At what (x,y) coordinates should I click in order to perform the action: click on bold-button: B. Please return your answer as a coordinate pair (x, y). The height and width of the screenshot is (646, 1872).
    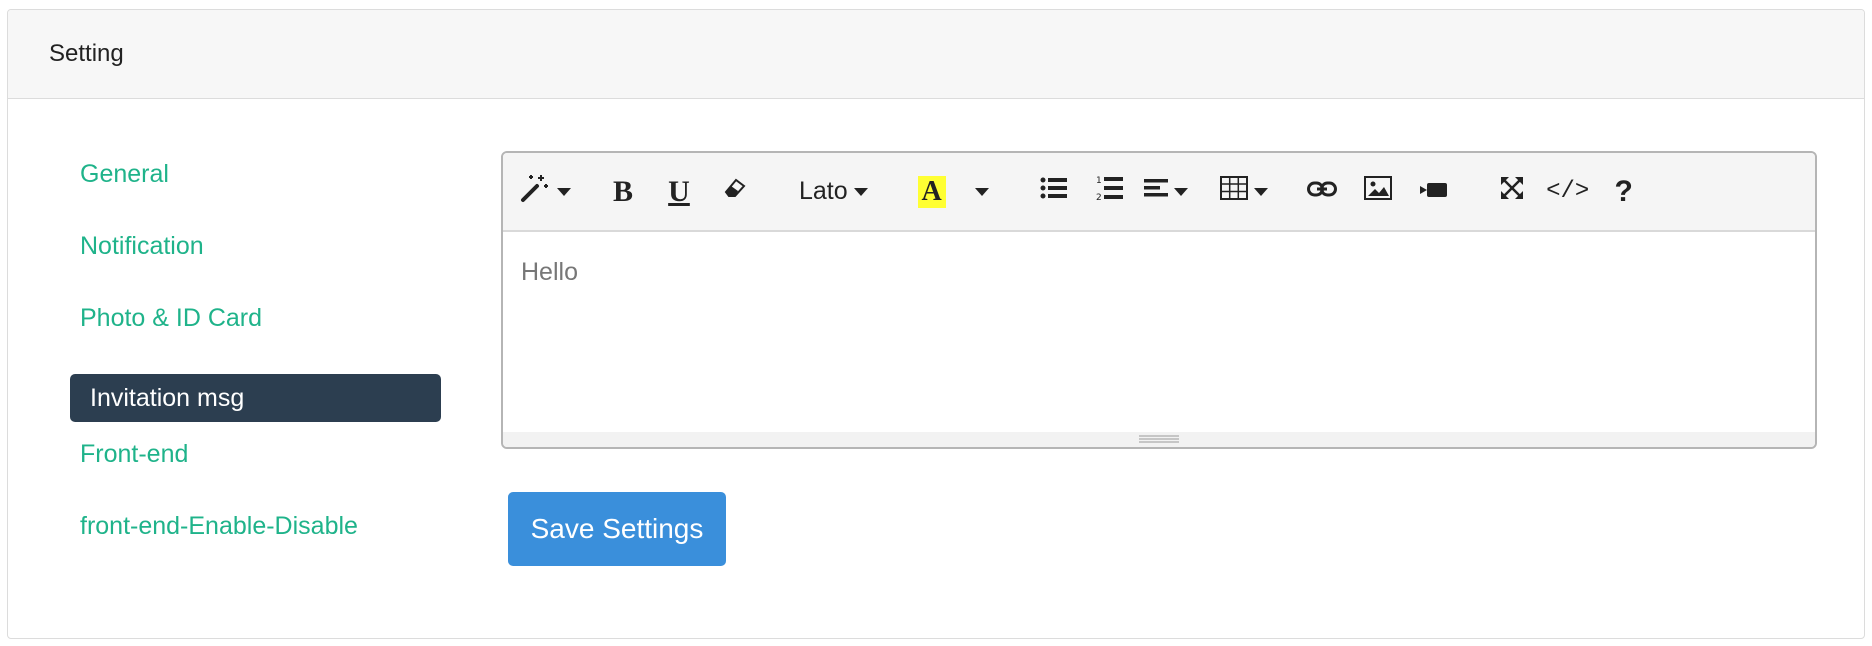
    Looking at the image, I should click on (623, 192).